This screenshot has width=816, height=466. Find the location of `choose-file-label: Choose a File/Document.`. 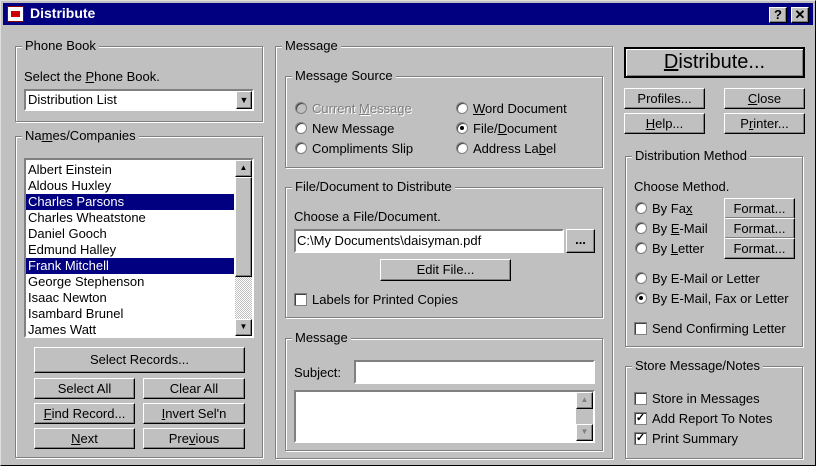

choose-file-label: Choose a File/Document. is located at coordinates (367, 216).